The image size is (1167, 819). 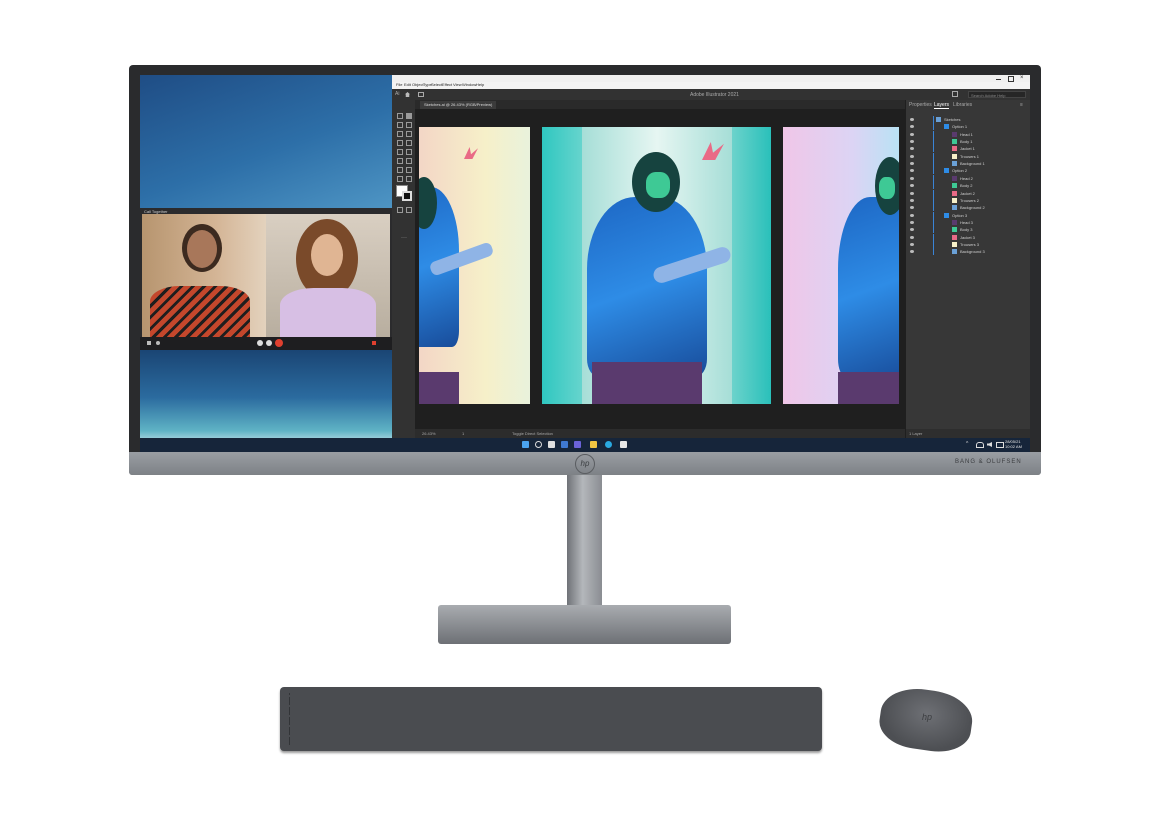 I want to click on layer-row: Head 2, so click(x=965, y=178).